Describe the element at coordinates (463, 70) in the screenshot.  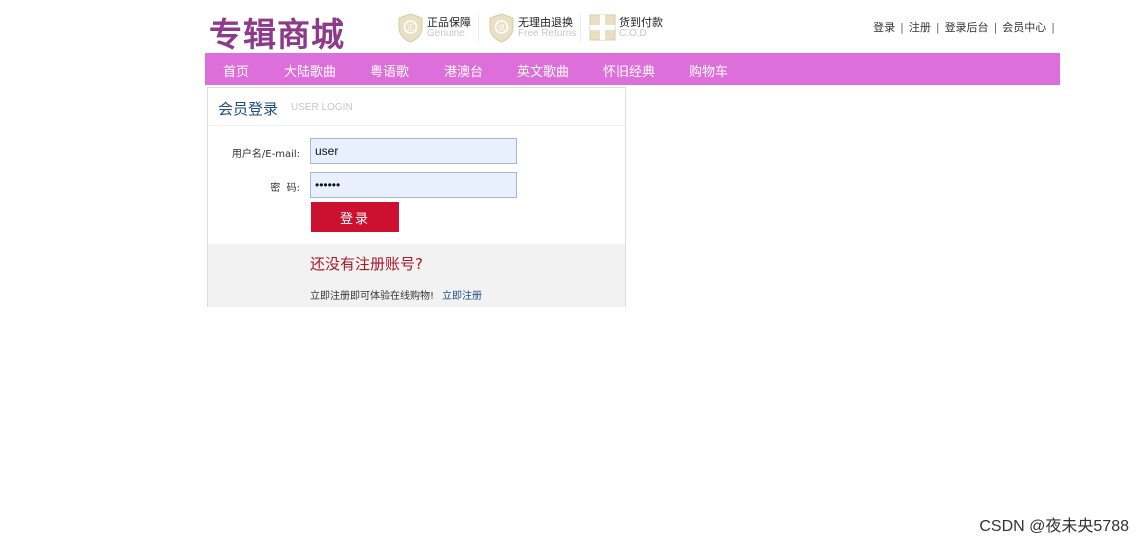
I see `nav-item-hk-macau-tw: 港澳台` at that location.